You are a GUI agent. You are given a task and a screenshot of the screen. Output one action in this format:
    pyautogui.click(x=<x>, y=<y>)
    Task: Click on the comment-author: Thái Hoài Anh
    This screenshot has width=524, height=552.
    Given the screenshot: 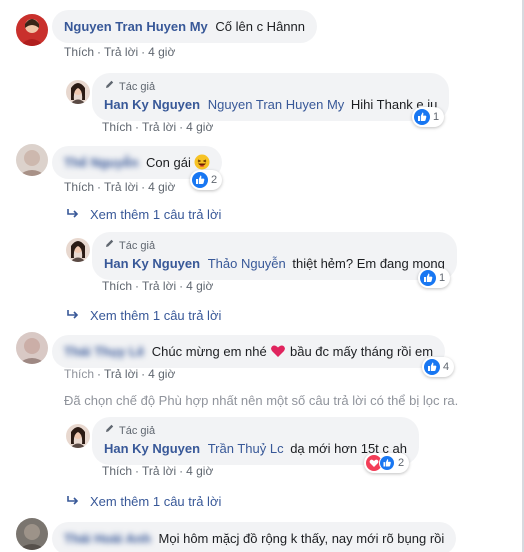 What is the action you would take?
    pyautogui.click(x=107, y=538)
    